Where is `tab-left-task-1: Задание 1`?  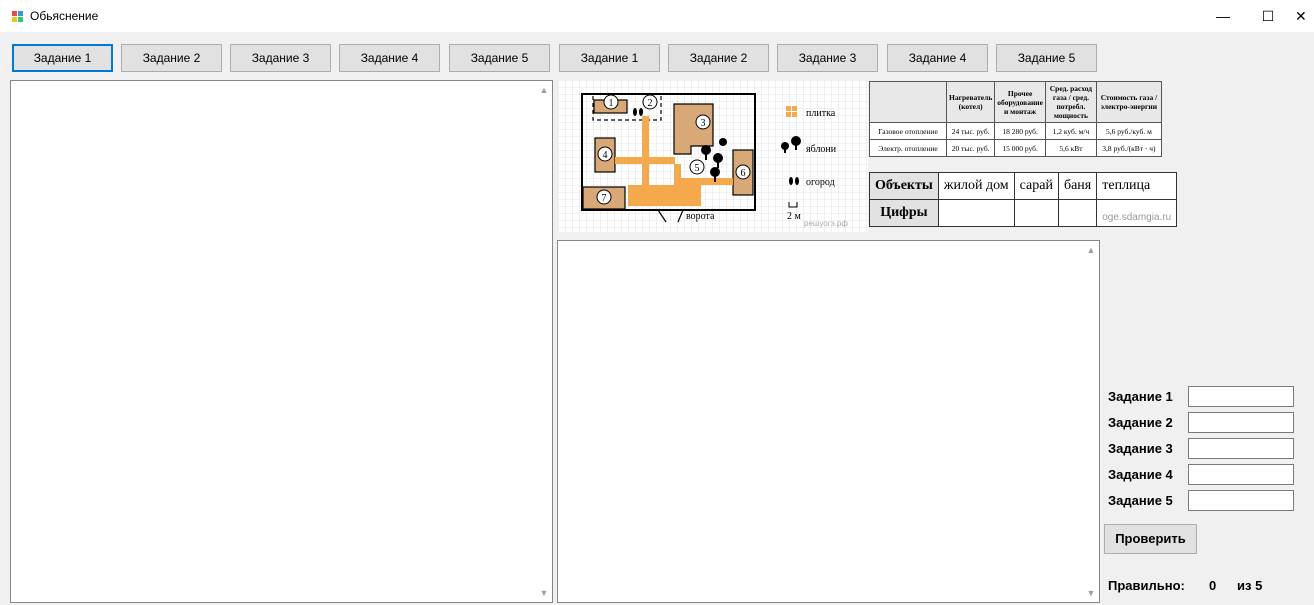 tab-left-task-1: Задание 1 is located at coordinates (62, 58).